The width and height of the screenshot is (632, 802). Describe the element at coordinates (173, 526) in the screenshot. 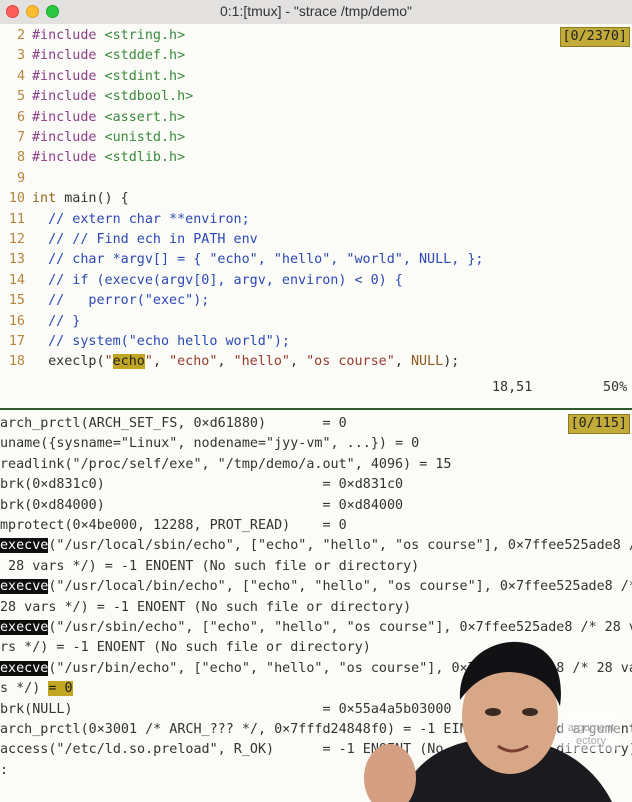

I see `strace-line: mprotect(0×4be000, 12288, PROT_READ) = 0` at that location.